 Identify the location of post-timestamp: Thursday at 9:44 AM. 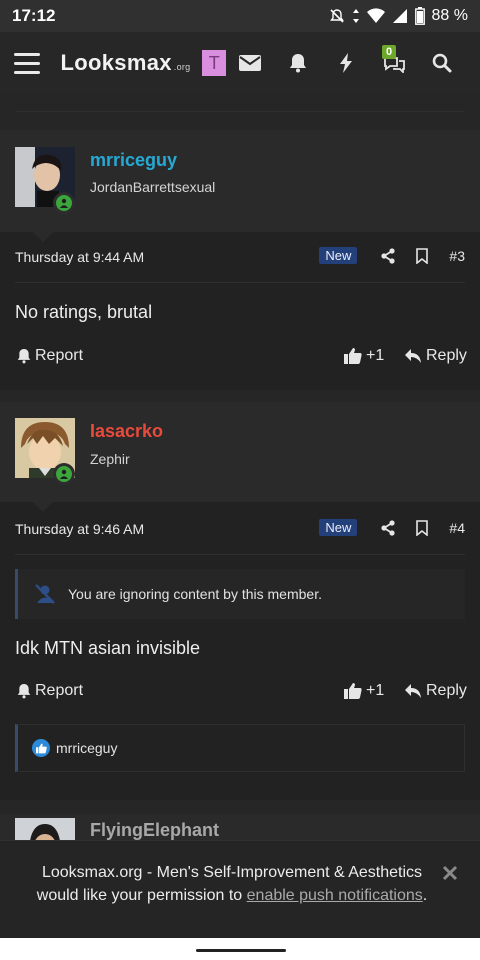
(79, 257).